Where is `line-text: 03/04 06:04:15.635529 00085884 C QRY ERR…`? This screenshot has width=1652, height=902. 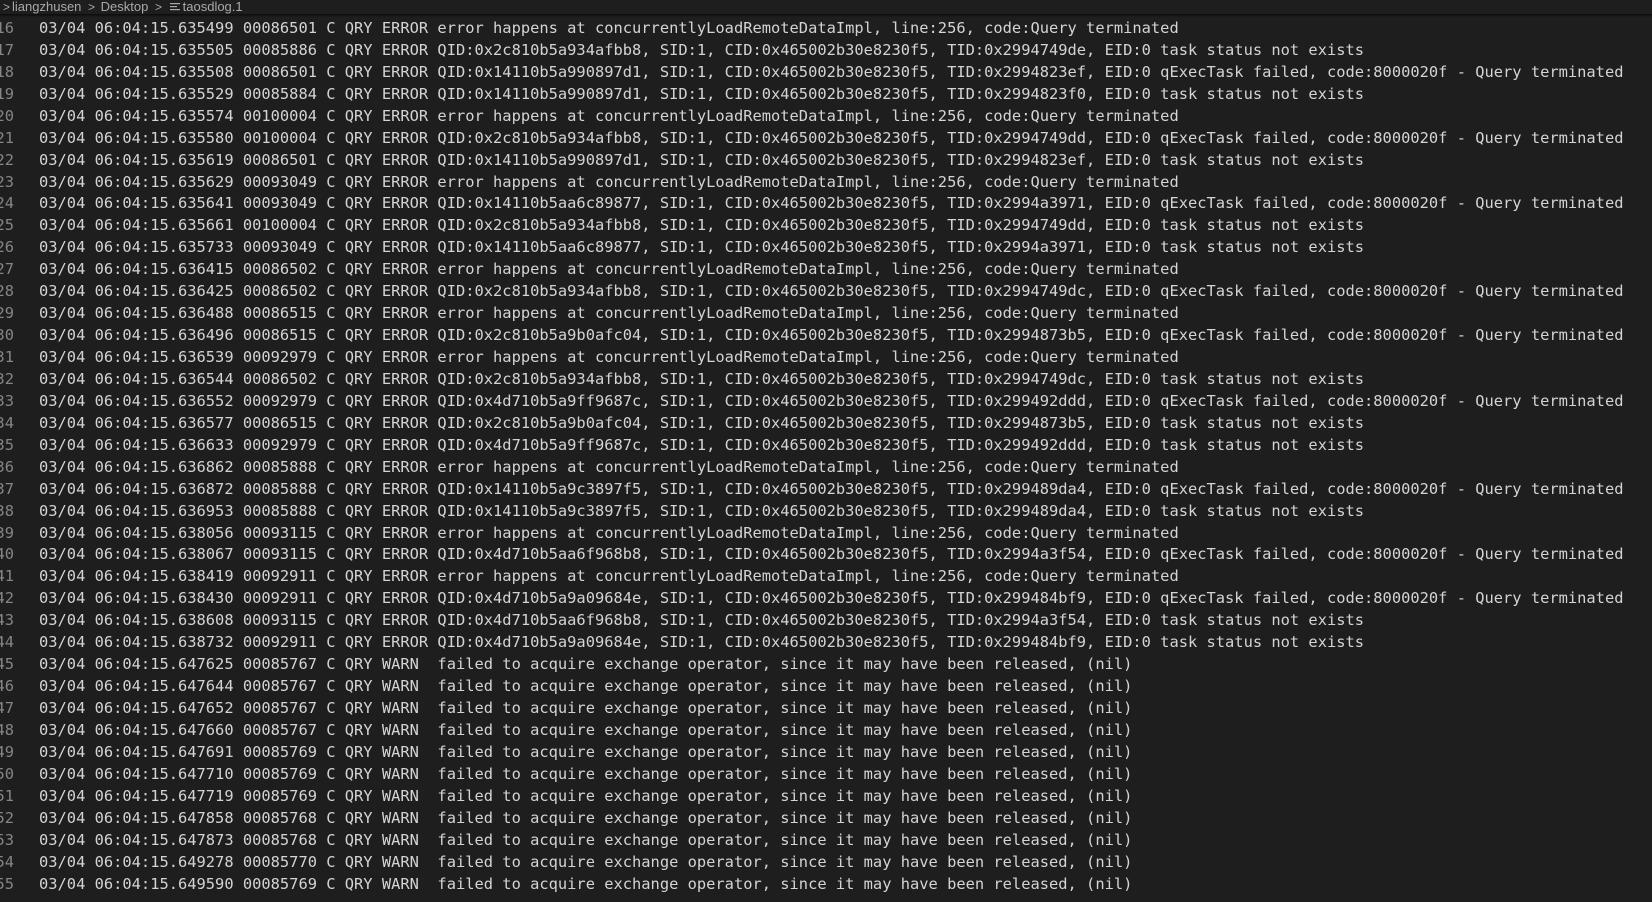
line-text: 03/04 06:04:15.635529 00085884 C QRY ERR… is located at coordinates (702, 93).